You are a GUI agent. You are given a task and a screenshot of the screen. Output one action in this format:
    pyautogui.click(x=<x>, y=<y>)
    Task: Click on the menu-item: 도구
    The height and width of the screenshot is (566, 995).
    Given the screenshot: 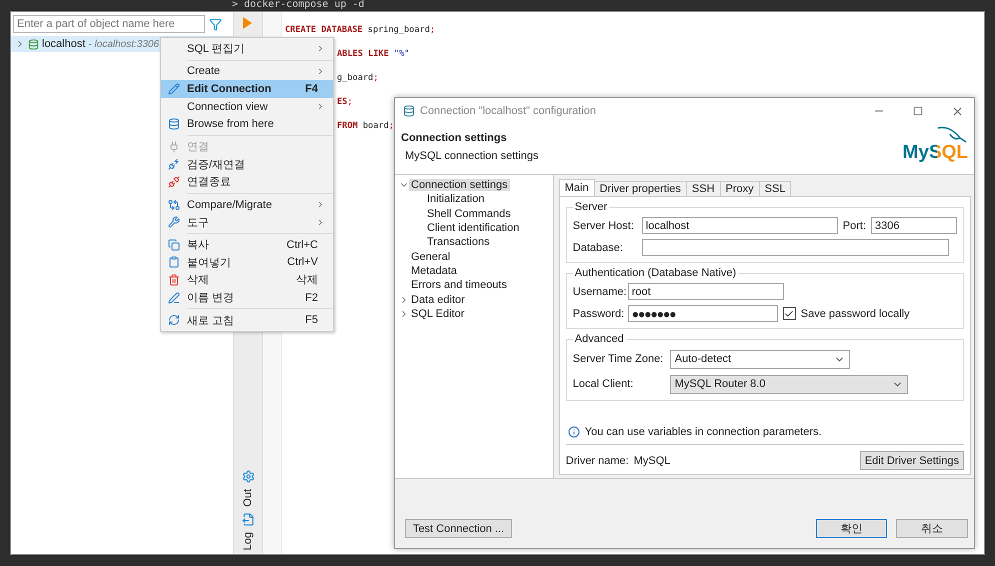 What is the action you would take?
    pyautogui.click(x=247, y=222)
    